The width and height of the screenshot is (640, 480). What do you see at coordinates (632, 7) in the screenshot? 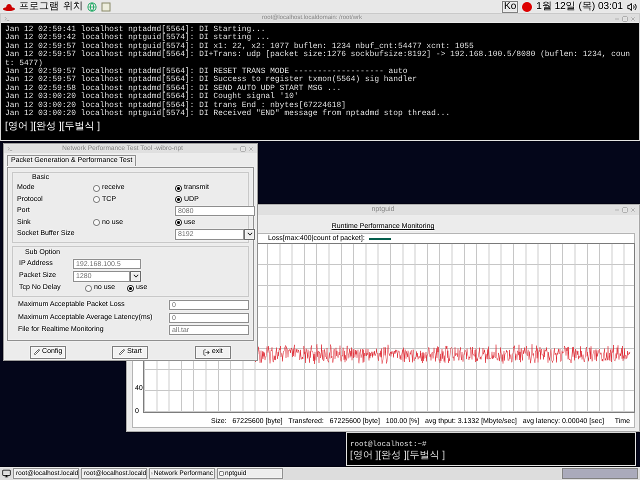
I see `volume-icon` at bounding box center [632, 7].